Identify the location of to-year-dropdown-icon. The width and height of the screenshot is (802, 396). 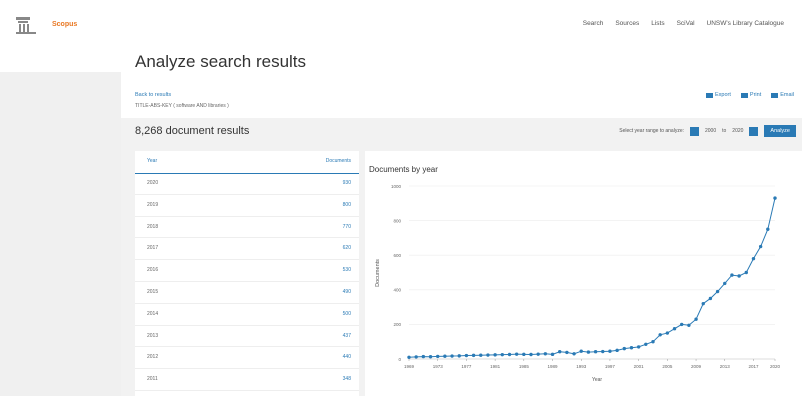
(754, 131).